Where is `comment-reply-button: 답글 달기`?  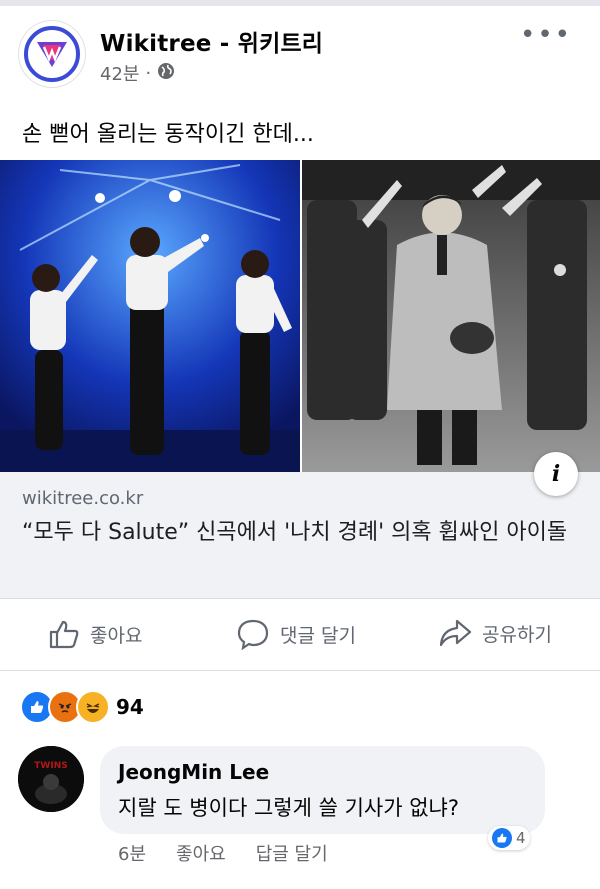 comment-reply-button: 답글 달기 is located at coordinates (292, 853).